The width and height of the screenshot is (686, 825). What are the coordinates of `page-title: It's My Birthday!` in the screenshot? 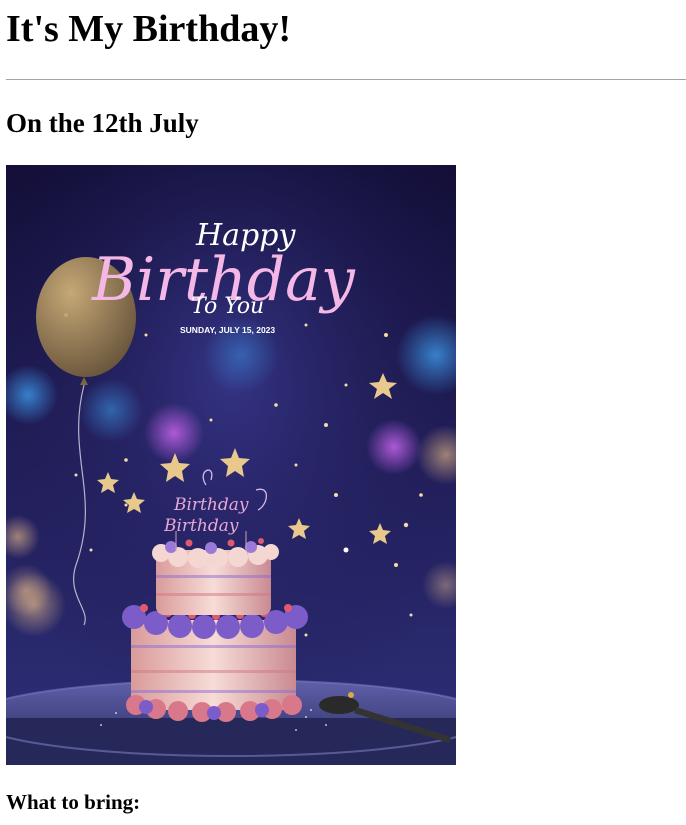 It's located at (148, 29).